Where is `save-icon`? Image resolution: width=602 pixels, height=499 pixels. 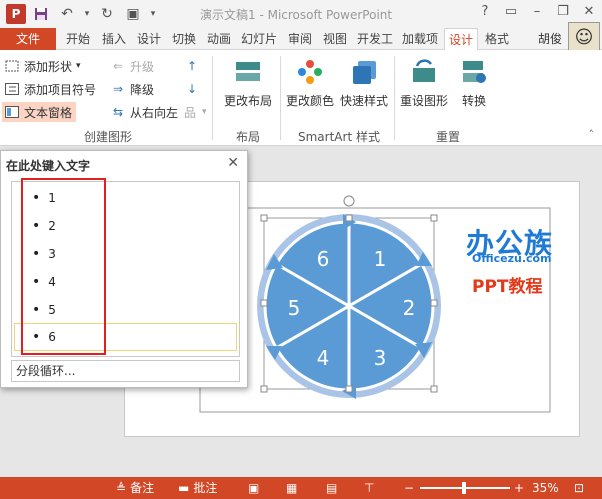 save-icon is located at coordinates (41, 14).